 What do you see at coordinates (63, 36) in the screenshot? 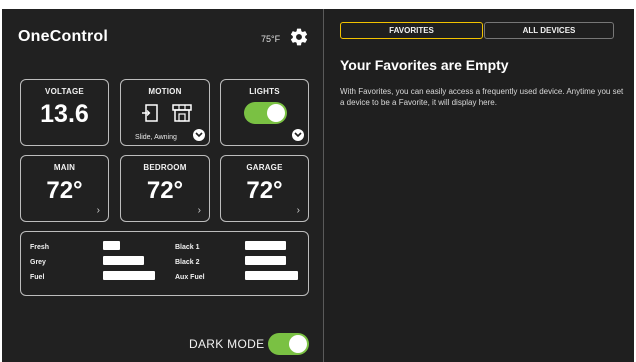
I see `app-title: OneControl` at bounding box center [63, 36].